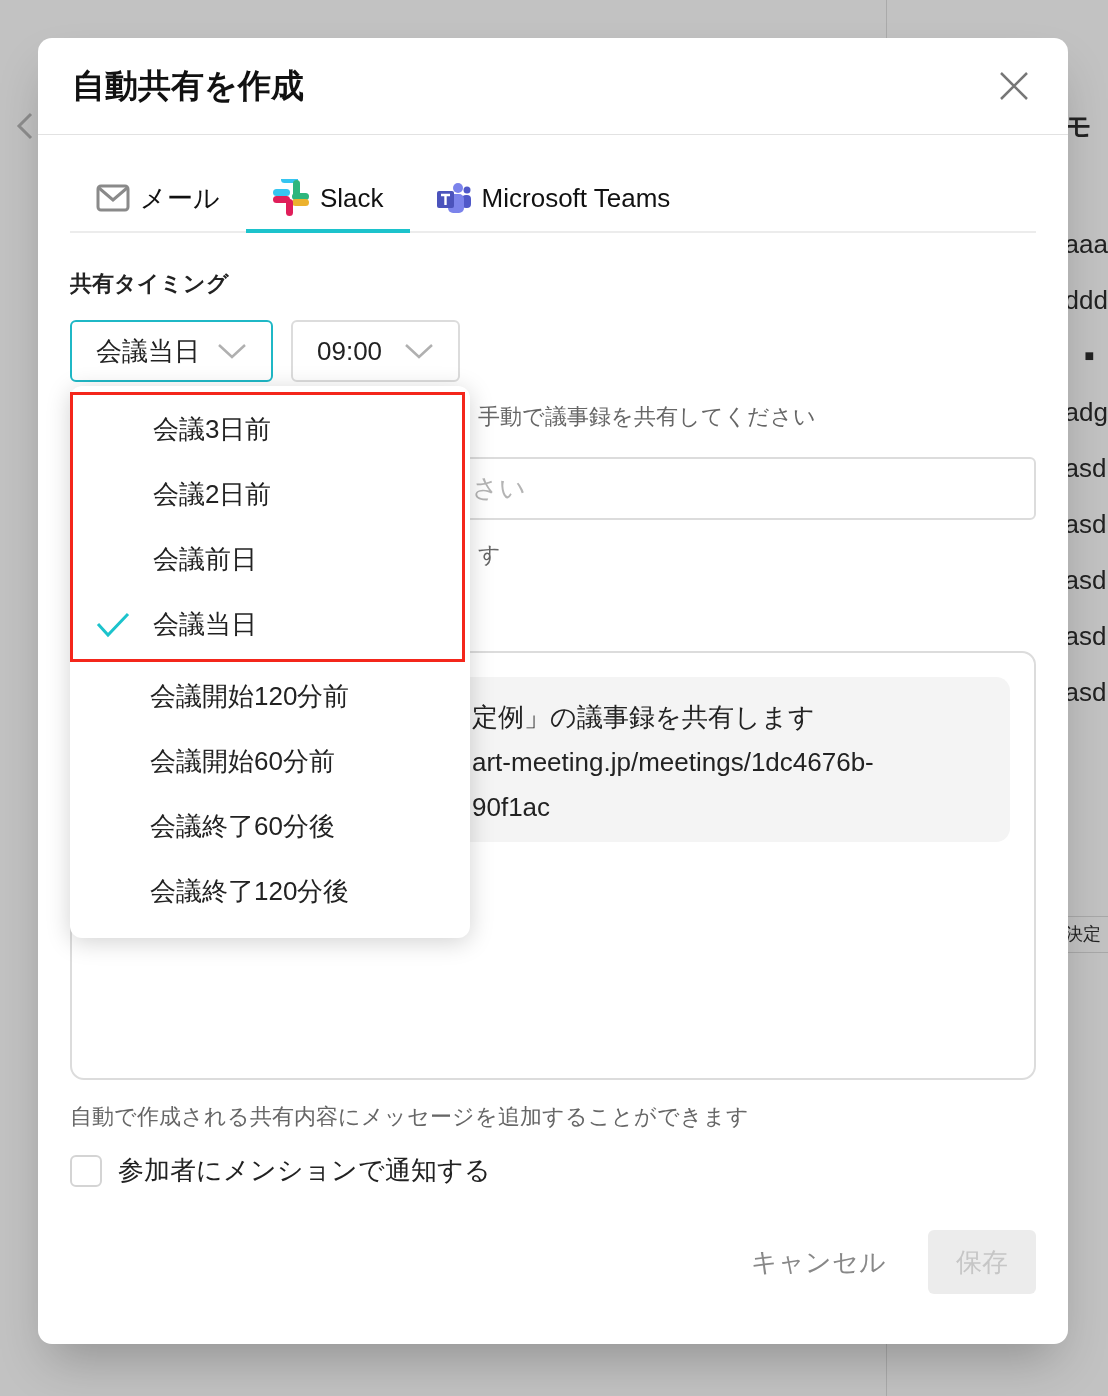 This screenshot has height=1396, width=1108. What do you see at coordinates (113, 198) in the screenshot?
I see `mail-icon` at bounding box center [113, 198].